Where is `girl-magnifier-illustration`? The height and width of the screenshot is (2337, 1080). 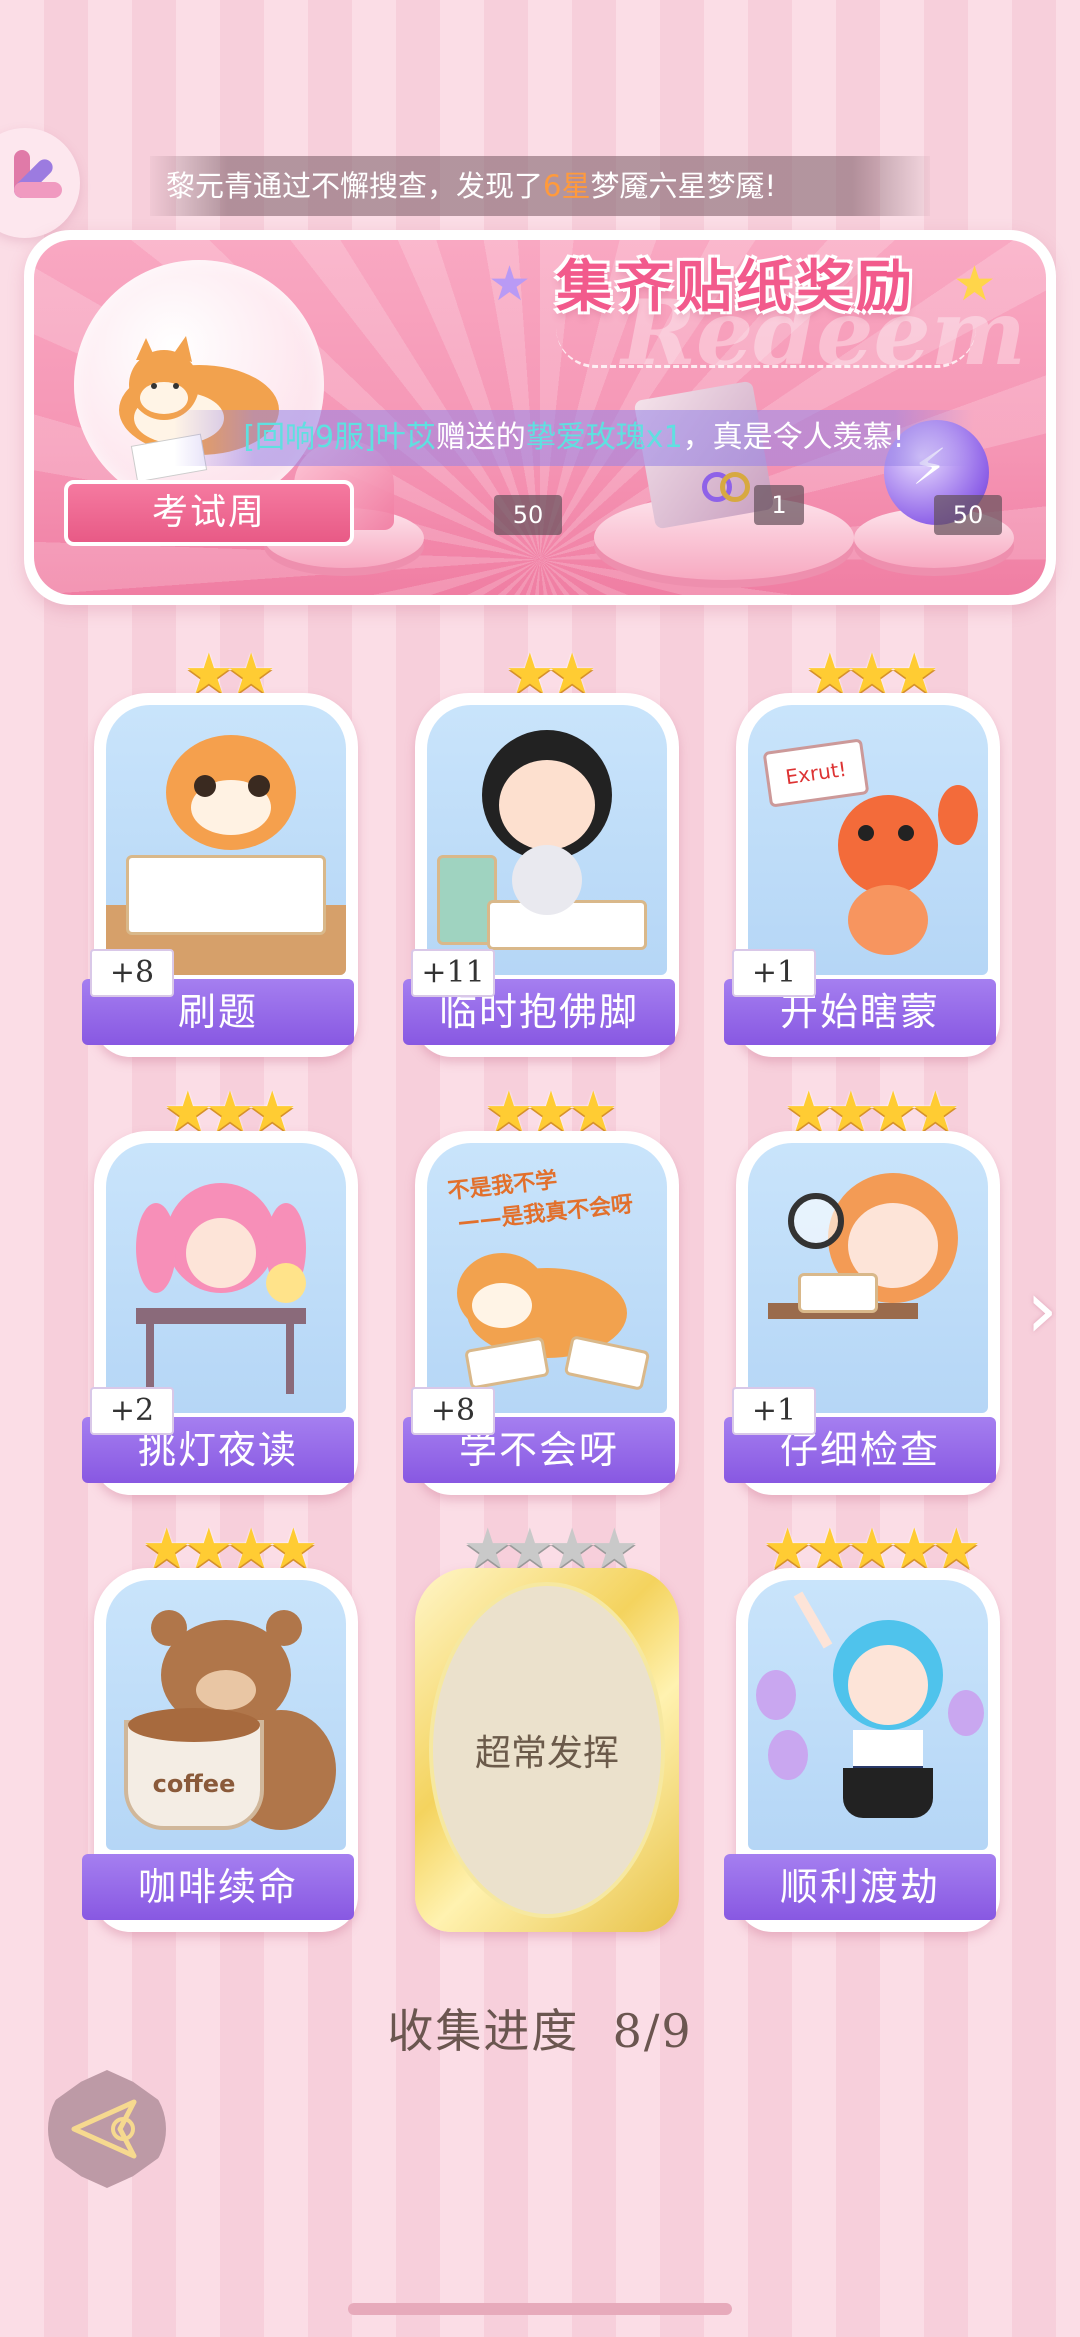
girl-magnifier-illustration is located at coordinates (868, 1278).